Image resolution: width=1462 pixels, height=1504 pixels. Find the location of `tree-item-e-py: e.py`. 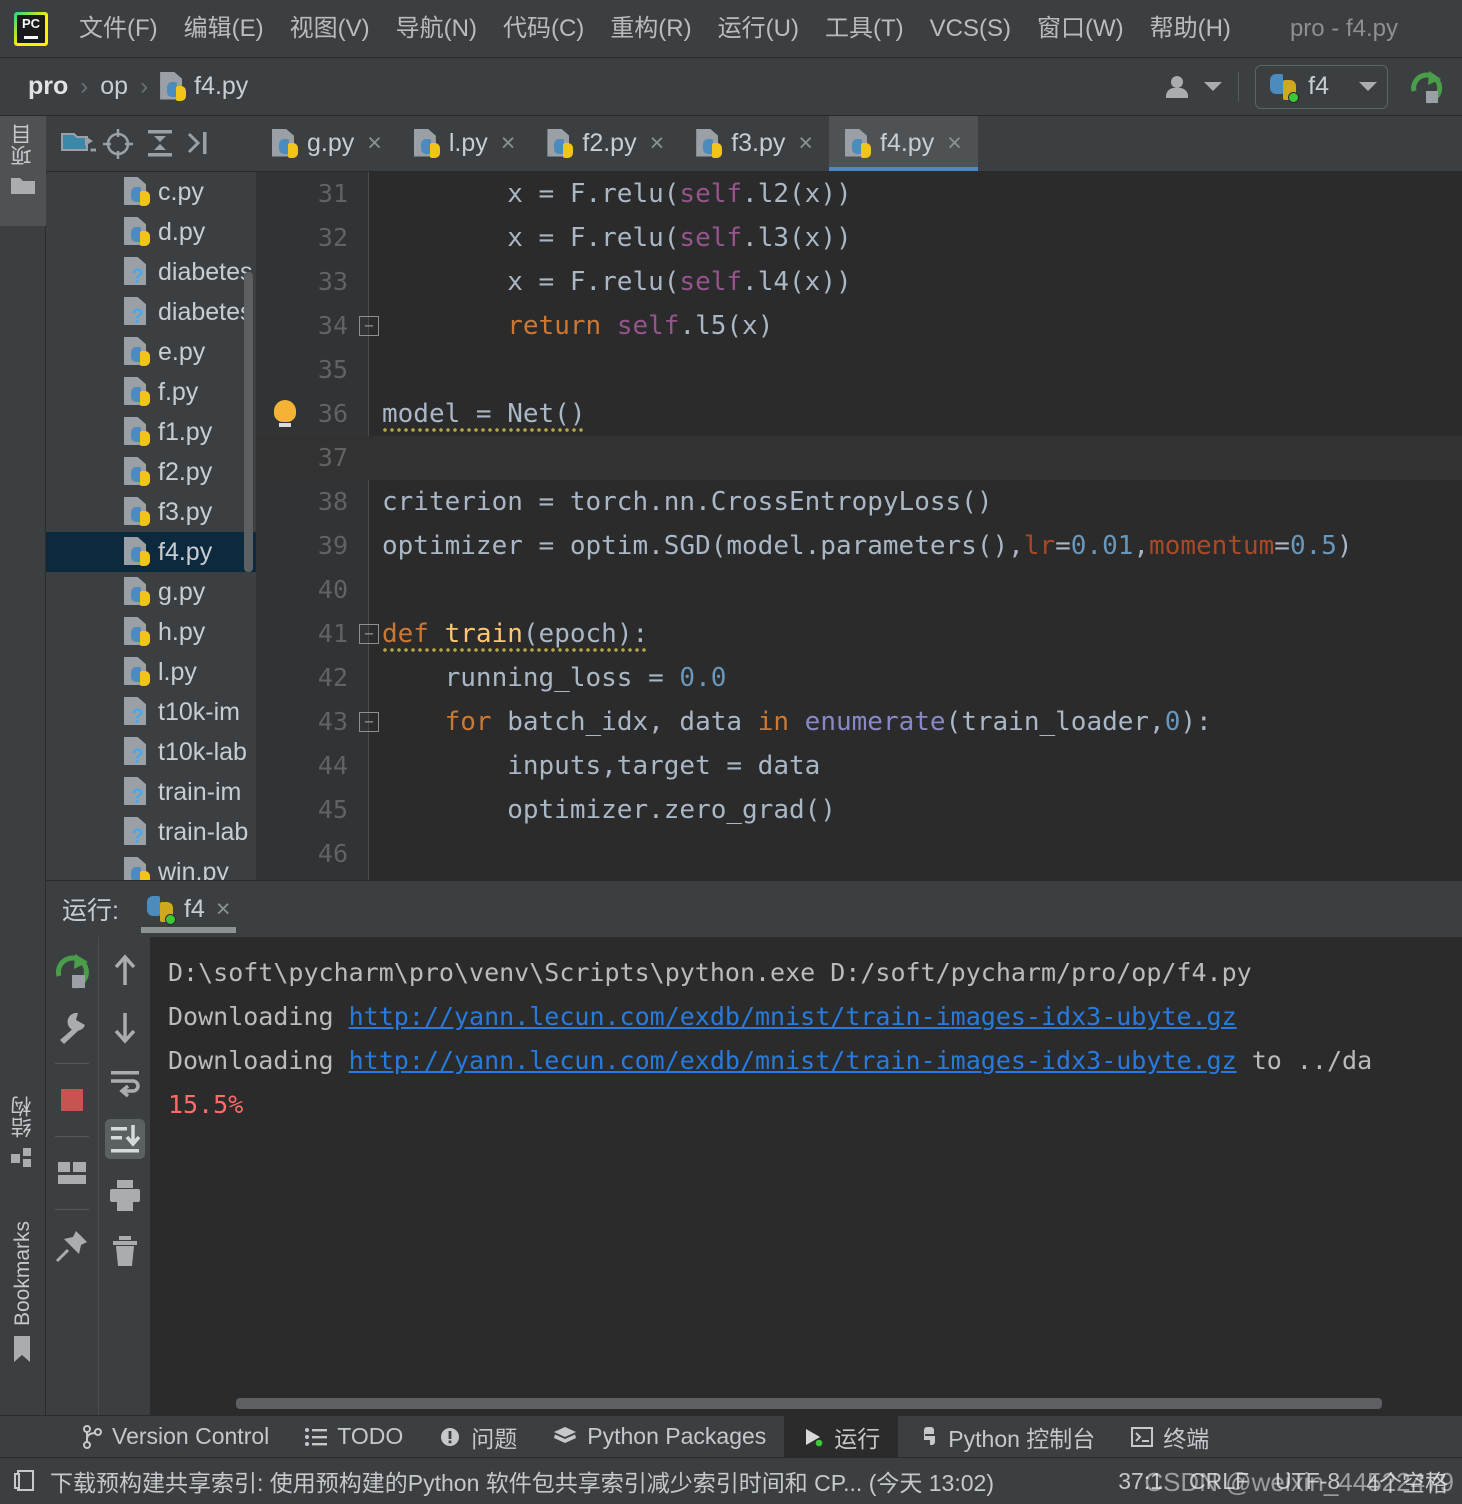

tree-item-e-py: e.py is located at coordinates (151, 352).